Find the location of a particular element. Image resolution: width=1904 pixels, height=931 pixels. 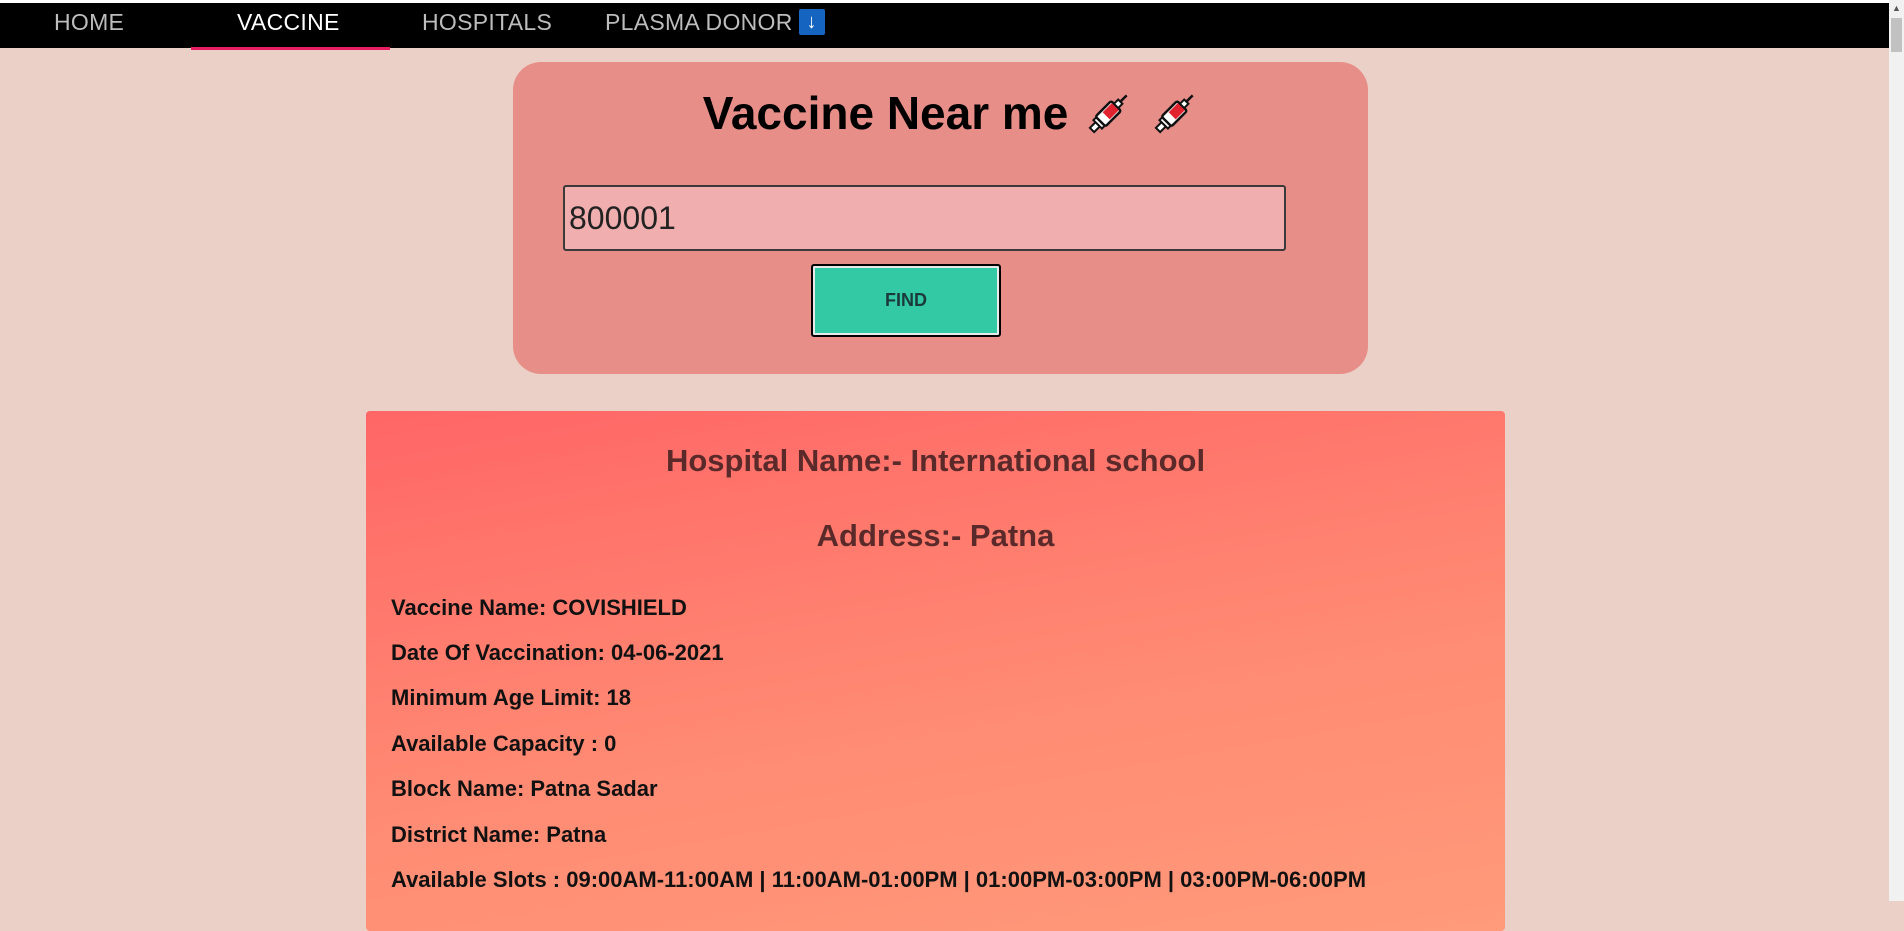

page-title-text: Vaccine Near me is located at coordinates (885, 113).